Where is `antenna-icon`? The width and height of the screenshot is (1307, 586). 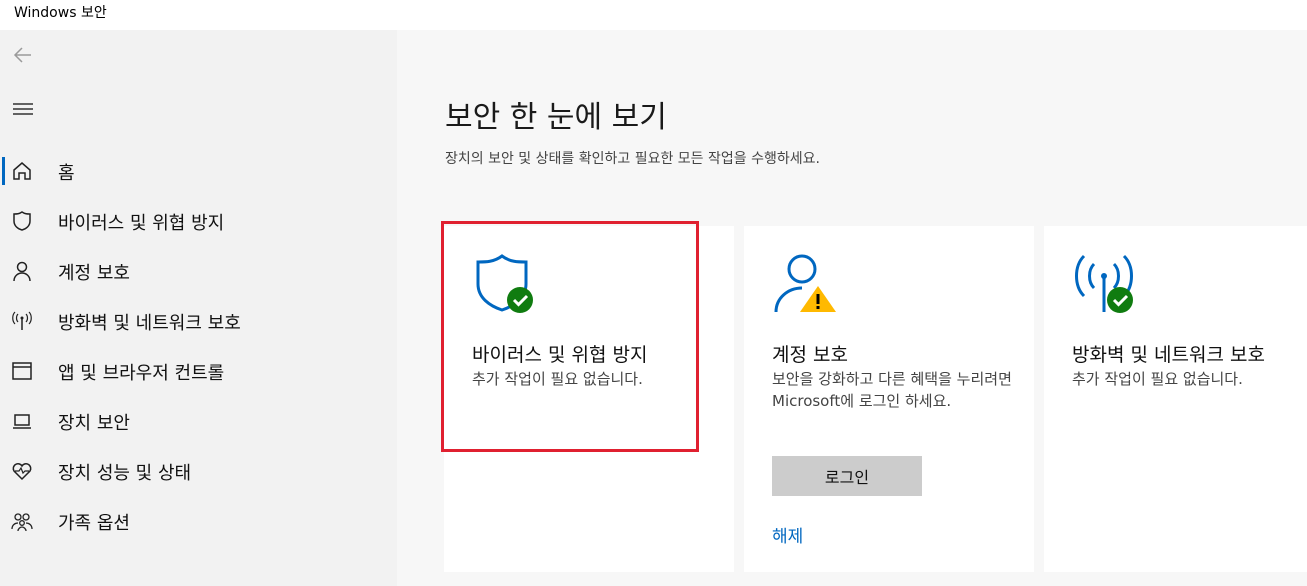
antenna-icon is located at coordinates (22, 321).